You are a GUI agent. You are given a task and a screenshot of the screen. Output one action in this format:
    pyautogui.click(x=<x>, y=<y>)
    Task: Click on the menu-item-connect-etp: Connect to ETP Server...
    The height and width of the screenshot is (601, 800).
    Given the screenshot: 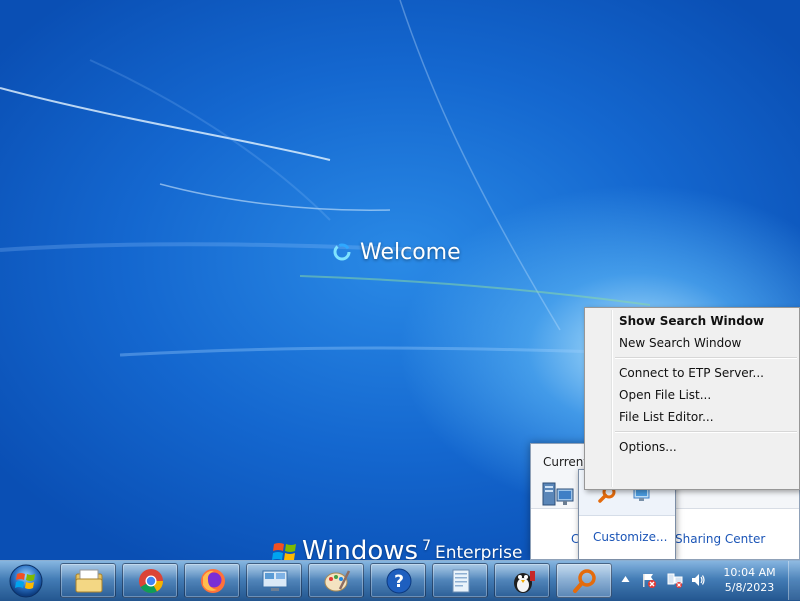 What is the action you would take?
    pyautogui.click(x=691, y=373)
    